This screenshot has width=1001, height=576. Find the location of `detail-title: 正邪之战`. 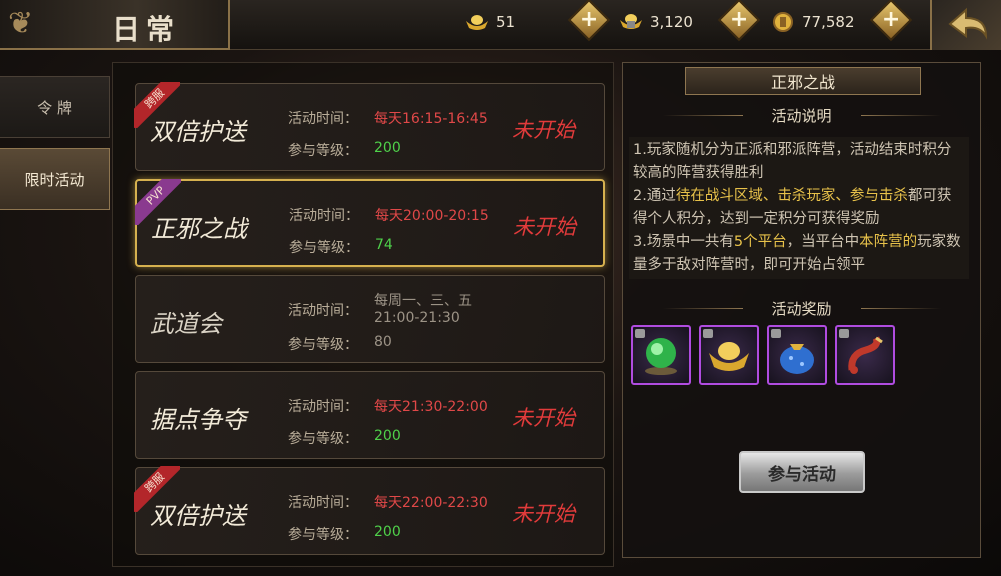

detail-title: 正邪之战 is located at coordinates (803, 81).